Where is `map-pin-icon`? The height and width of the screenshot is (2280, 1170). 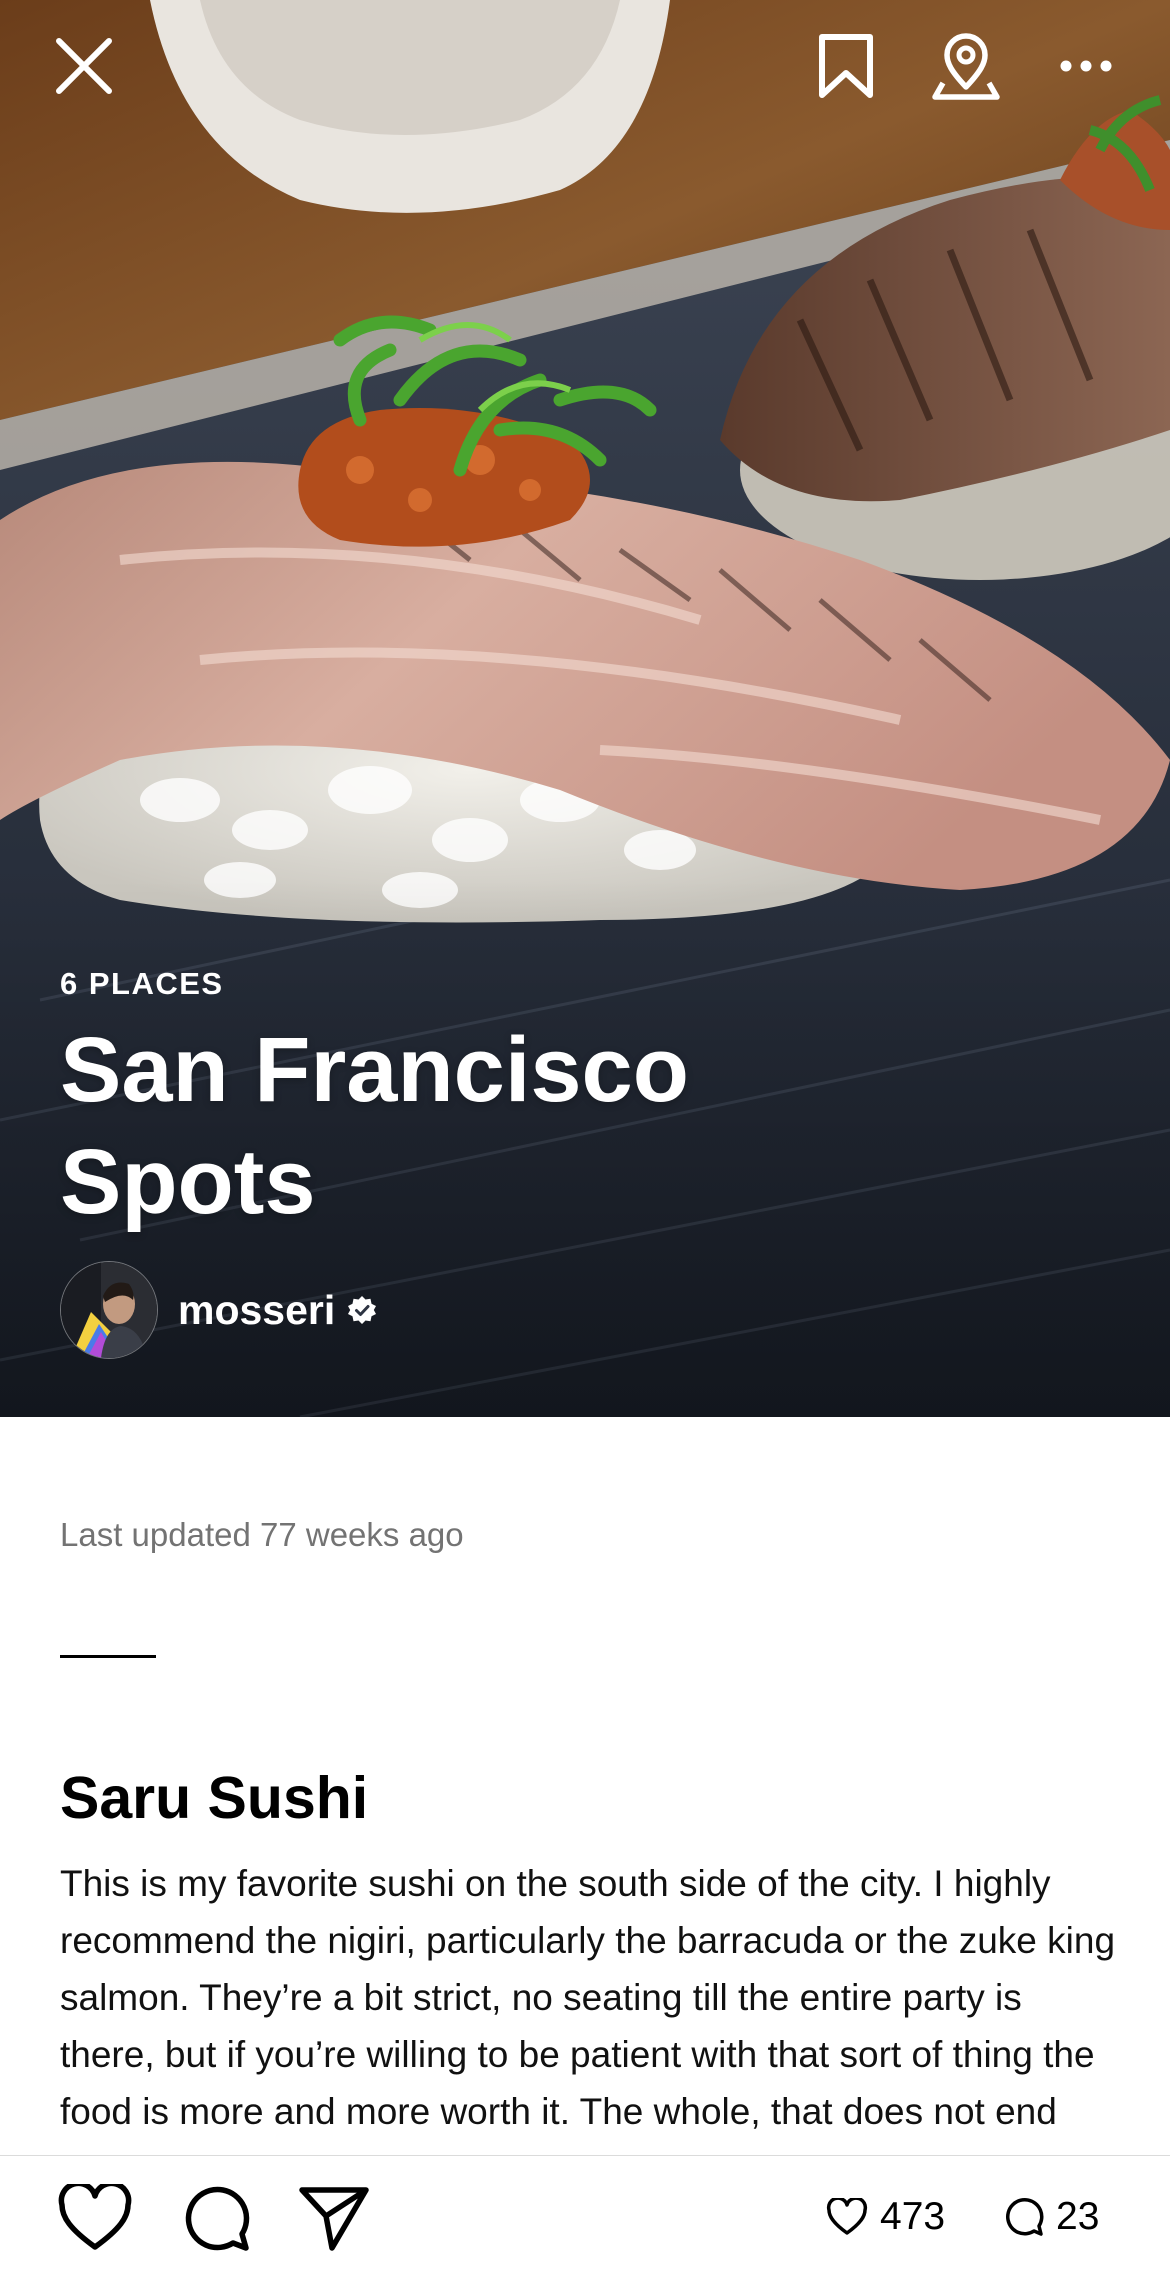 map-pin-icon is located at coordinates (966, 66).